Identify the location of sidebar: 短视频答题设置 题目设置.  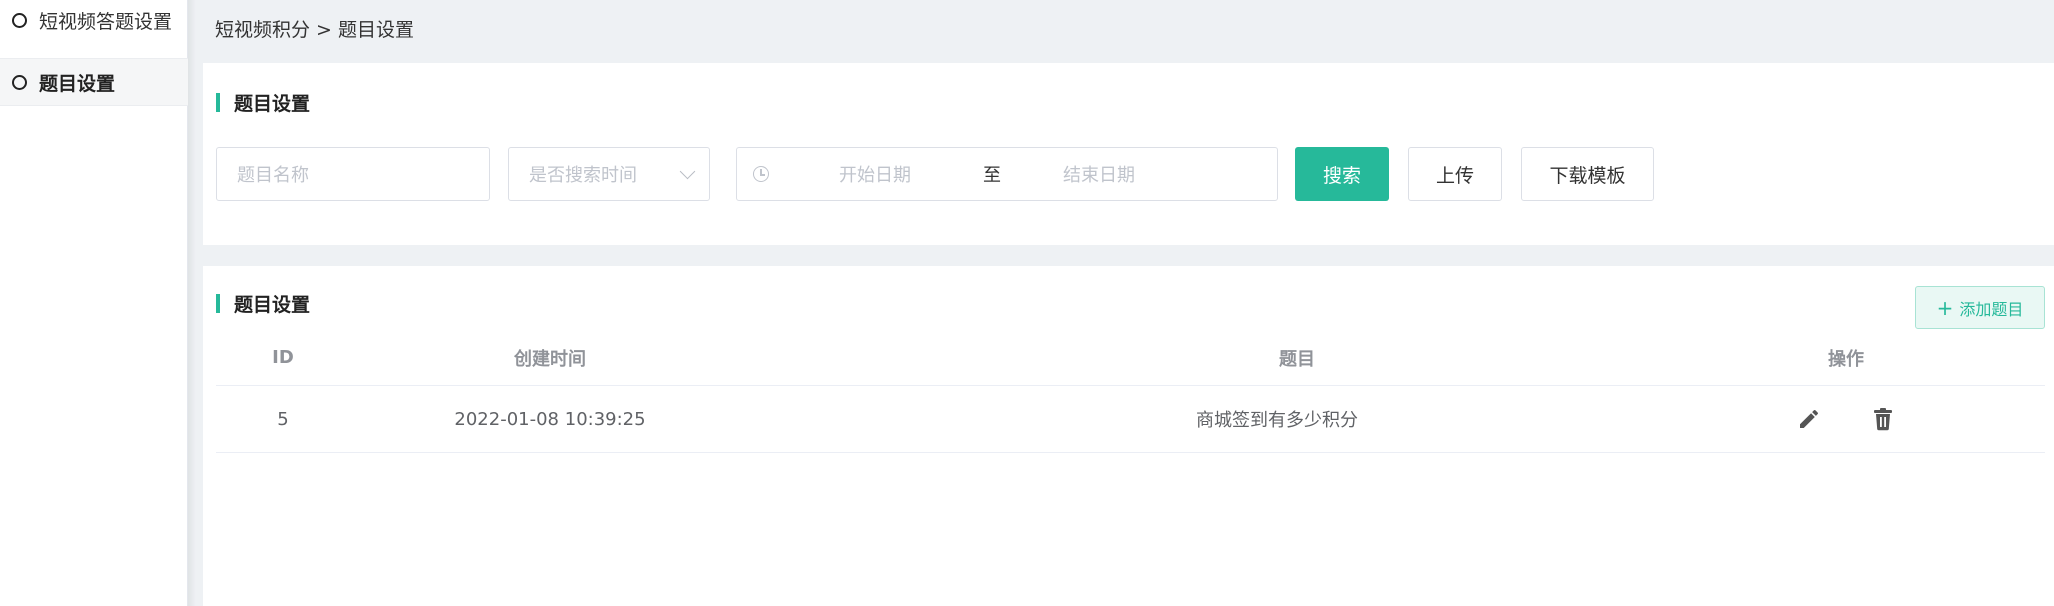
(94, 303).